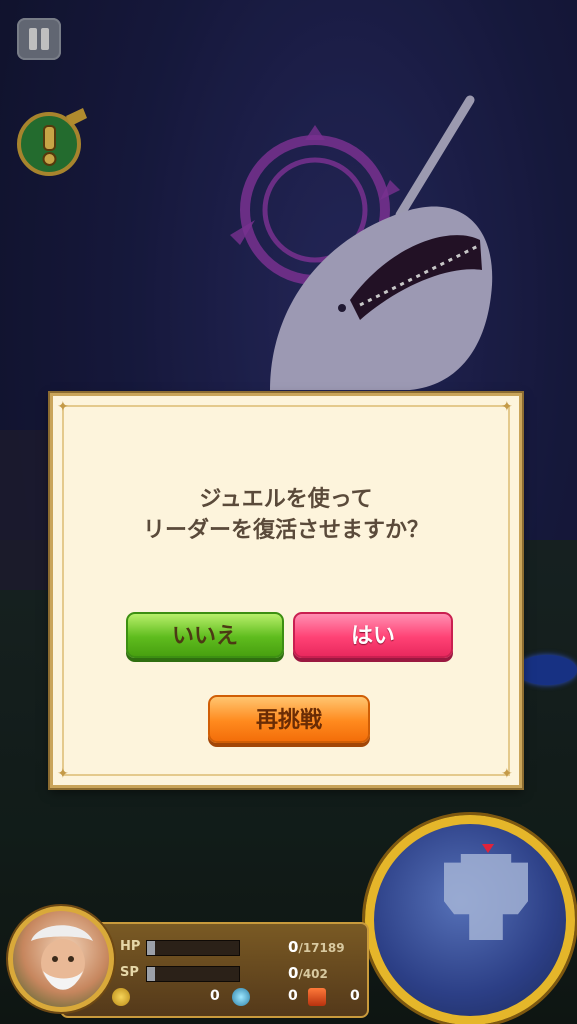  Describe the element at coordinates (193, 974) in the screenshot. I see `sp-bar` at that location.